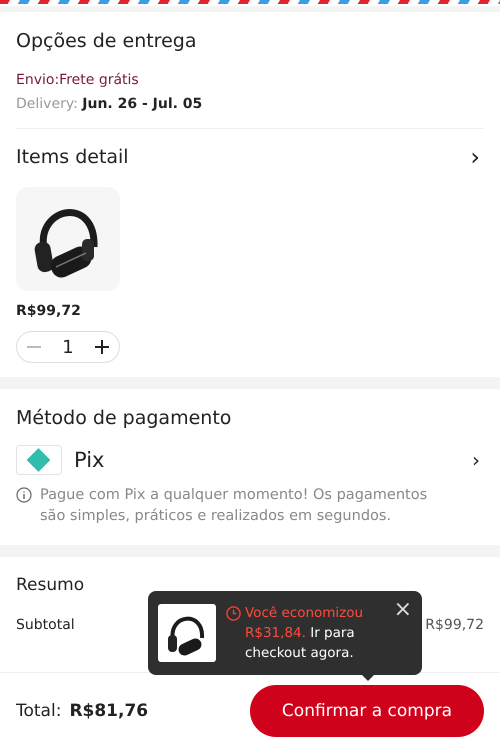  I want to click on tooltip-message: Você economizou R$31,84. Ir para checkout agora., so click(304, 633).